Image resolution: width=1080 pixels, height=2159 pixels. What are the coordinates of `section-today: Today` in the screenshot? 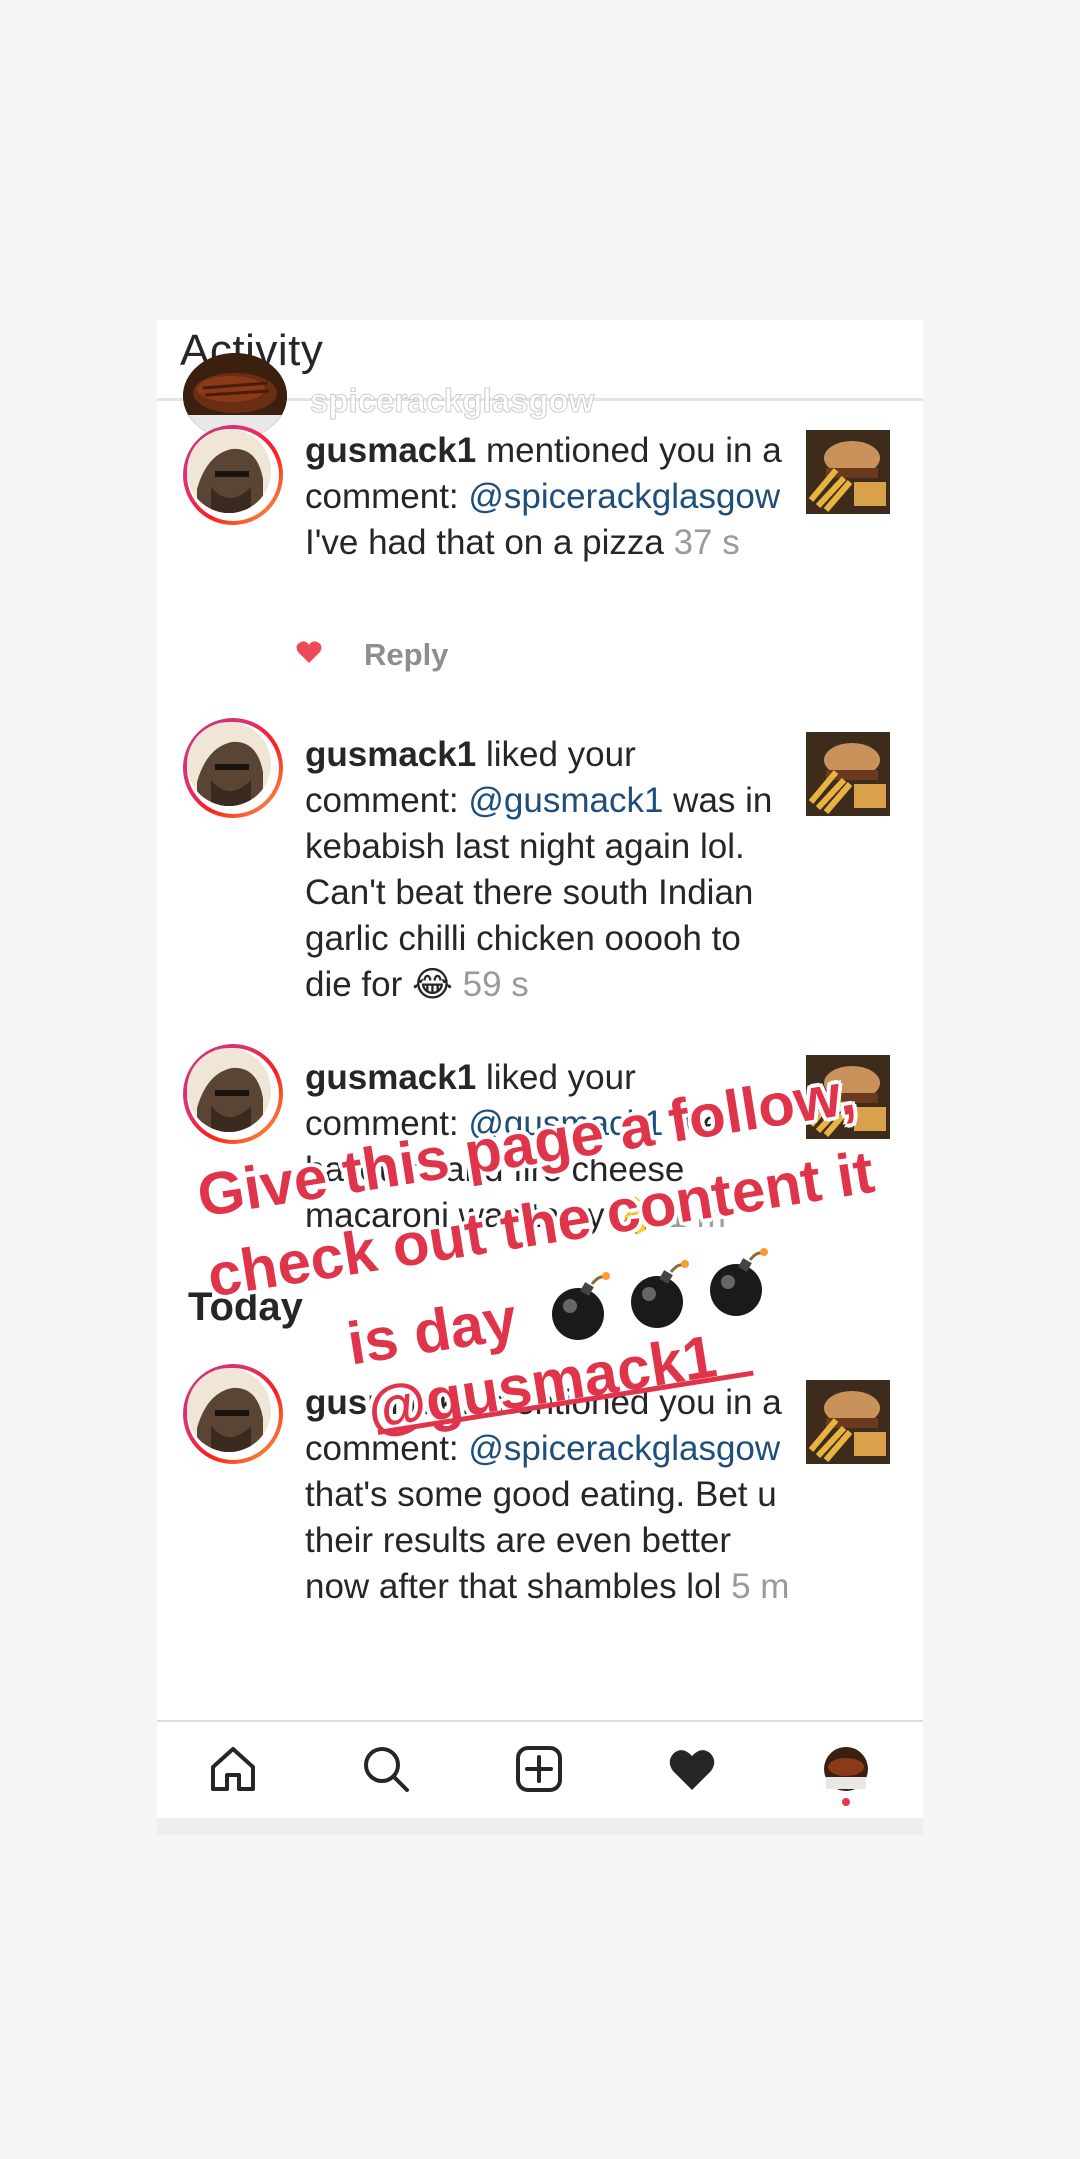 It's located at (245, 1307).